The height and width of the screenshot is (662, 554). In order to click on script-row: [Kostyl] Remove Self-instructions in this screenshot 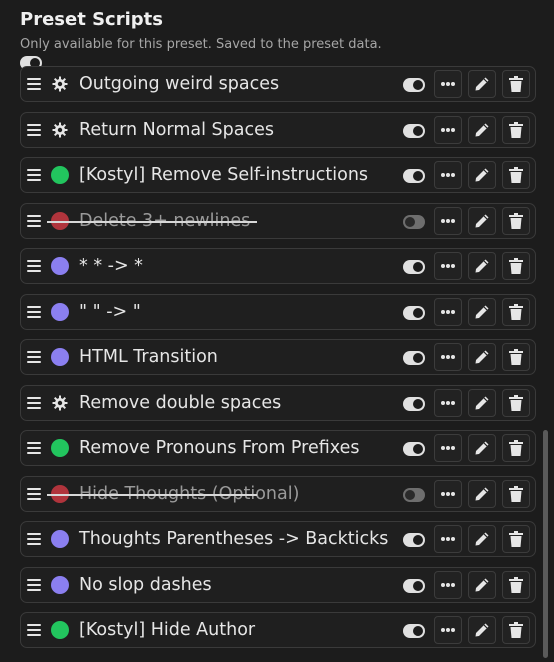, I will do `click(278, 175)`.